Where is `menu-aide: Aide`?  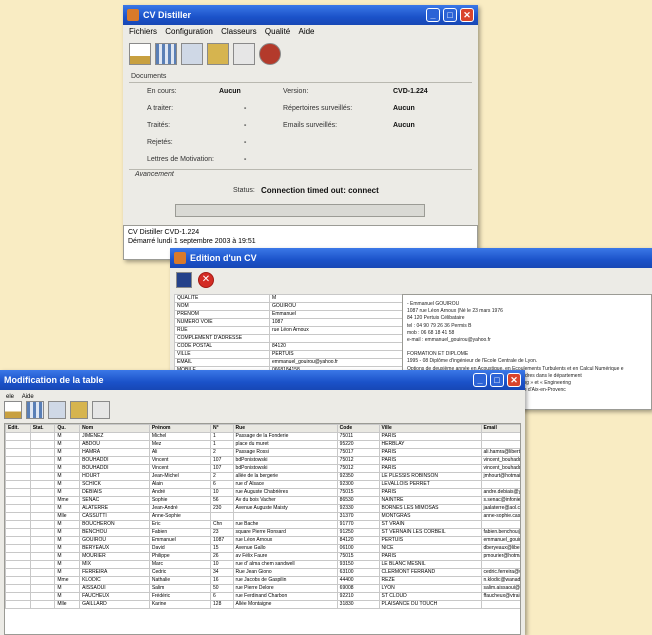
menu-aide: Aide is located at coordinates (306, 32).